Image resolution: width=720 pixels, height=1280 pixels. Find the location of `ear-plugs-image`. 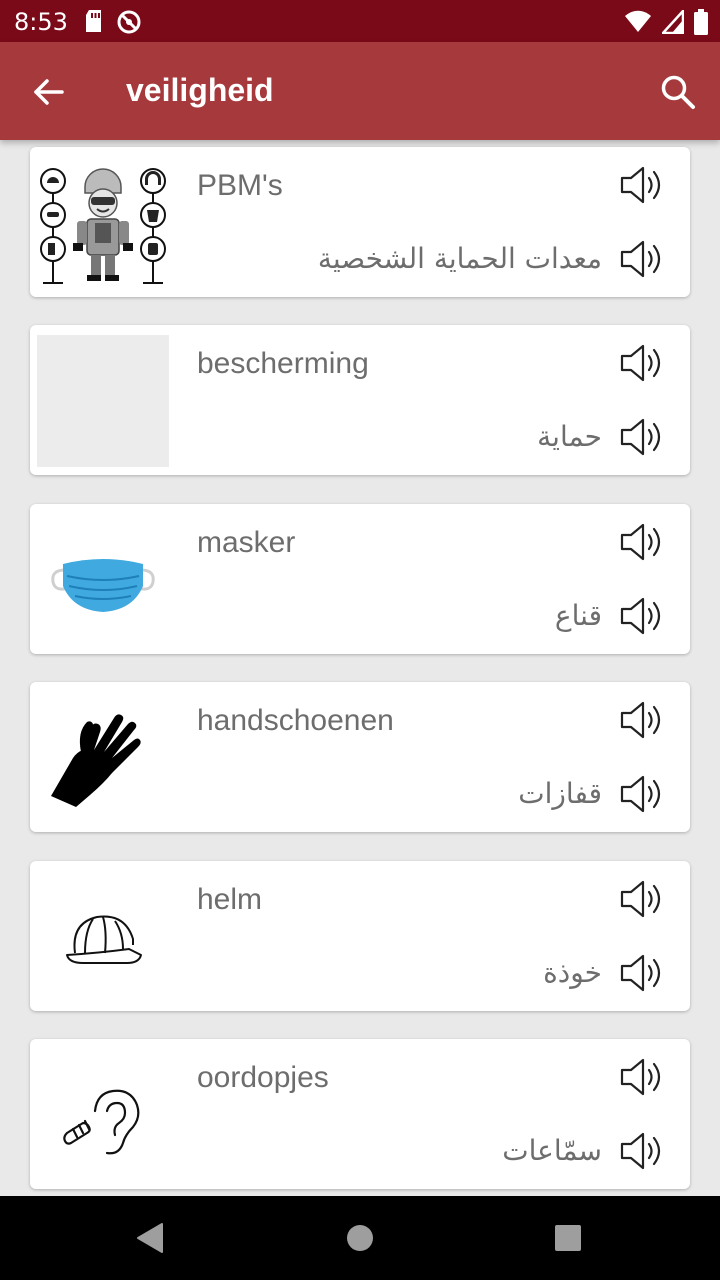

ear-plugs-image is located at coordinates (101, 1122).